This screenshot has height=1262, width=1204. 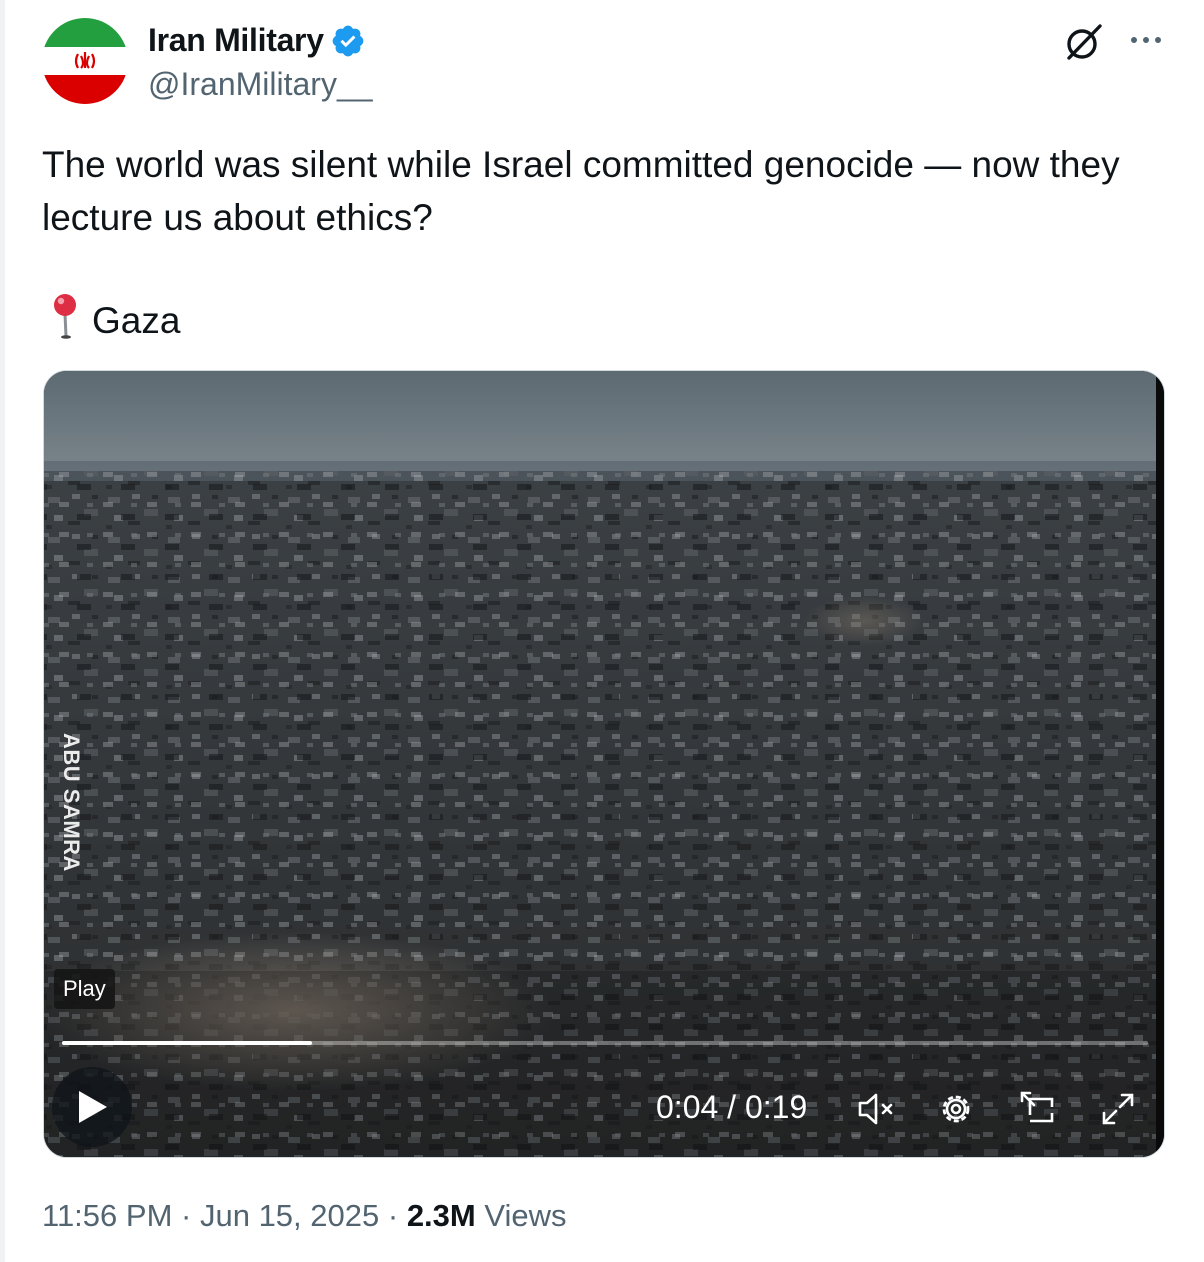 I want to click on muted-speaker-icon, so click(x=876, y=1109).